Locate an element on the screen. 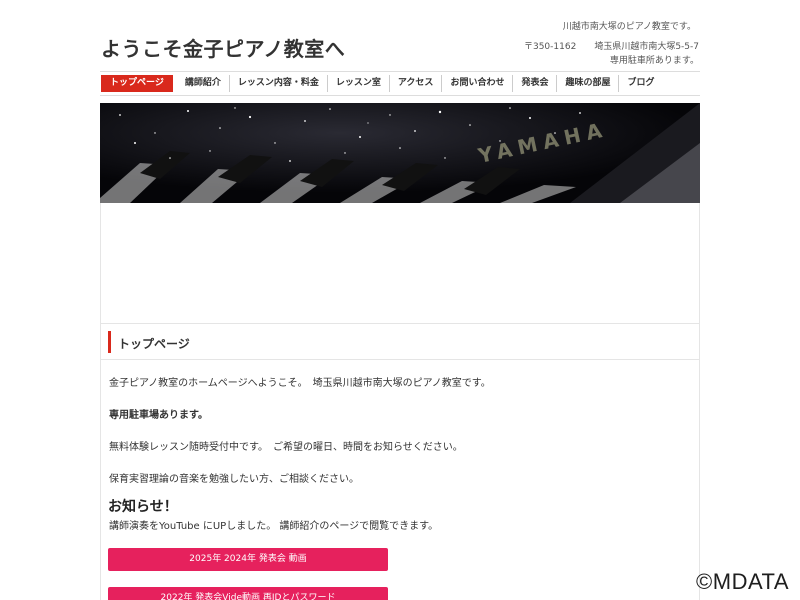 The image size is (800, 600). piano-keys-starfield-image: YAMAHA is located at coordinates (400, 153).